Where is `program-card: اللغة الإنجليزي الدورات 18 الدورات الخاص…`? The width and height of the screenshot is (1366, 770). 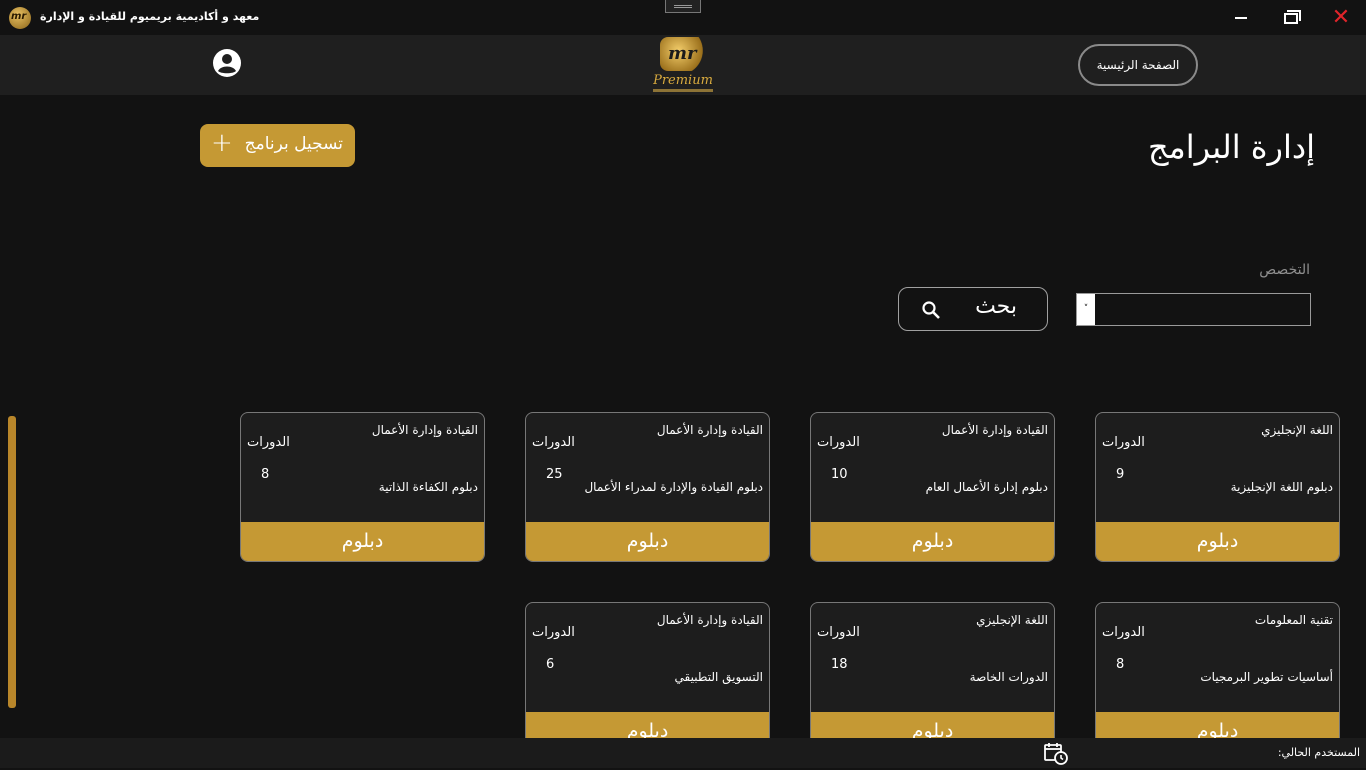 program-card: اللغة الإنجليزي الدورات 18 الدورات الخاص… is located at coordinates (932, 670).